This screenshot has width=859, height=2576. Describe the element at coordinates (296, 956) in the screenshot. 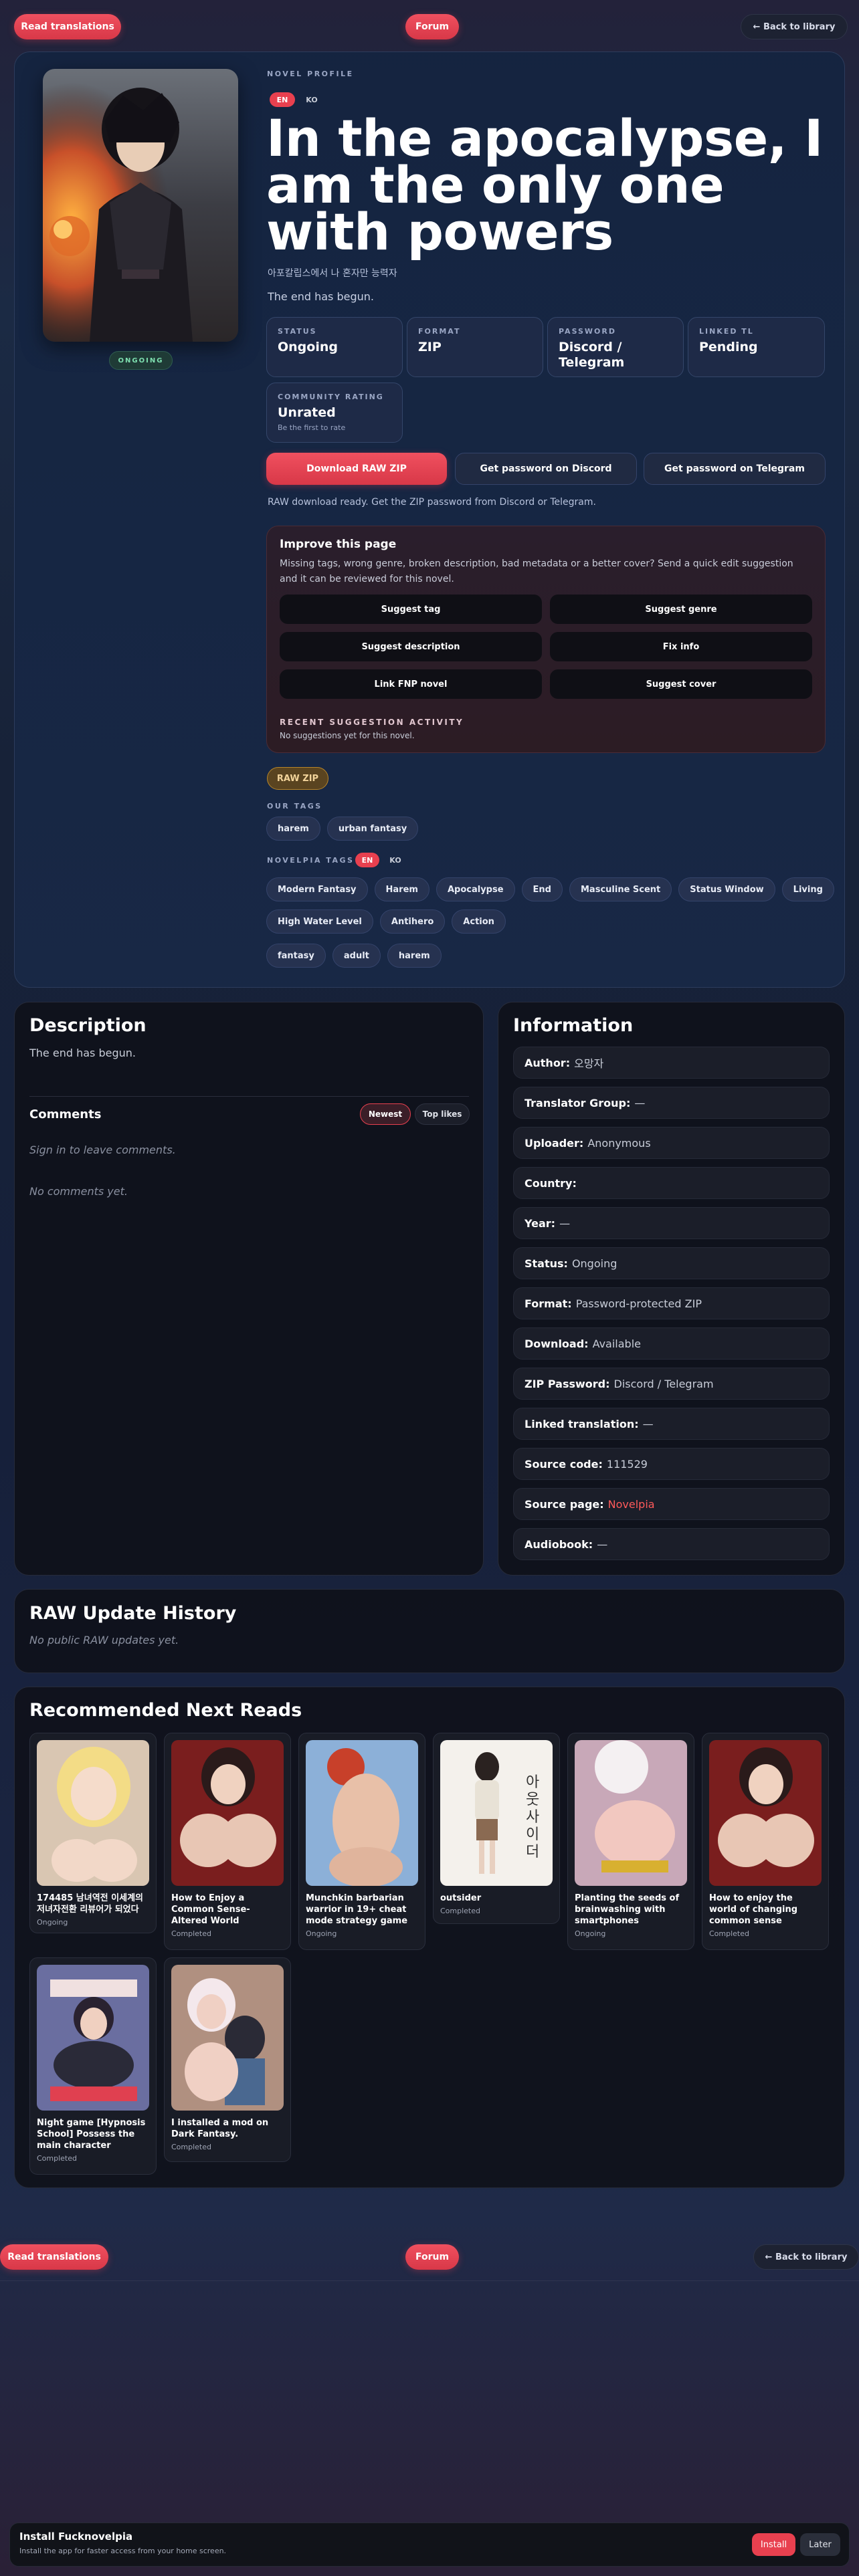

I see `tag-chip: fantasy` at that location.